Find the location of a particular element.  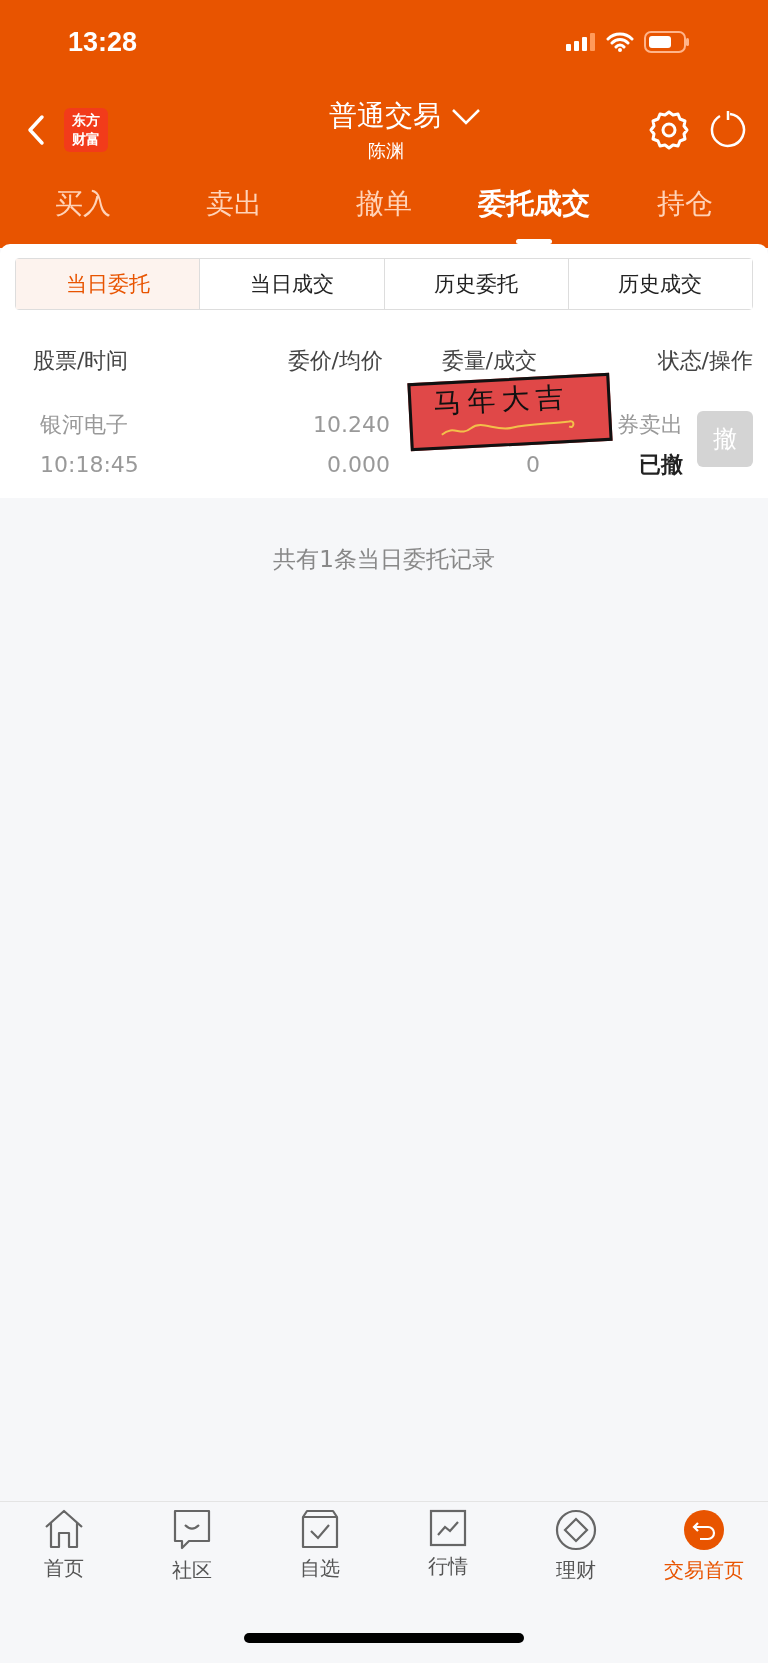

trade-tab: 买入 is located at coordinates (83, 212).